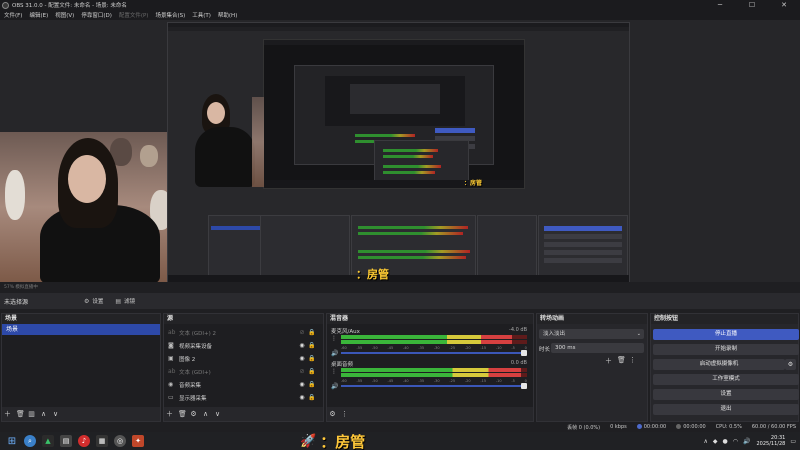 The width and height of the screenshot is (800, 450). I want to click on start-recording-button: 开始录制, so click(726, 349).